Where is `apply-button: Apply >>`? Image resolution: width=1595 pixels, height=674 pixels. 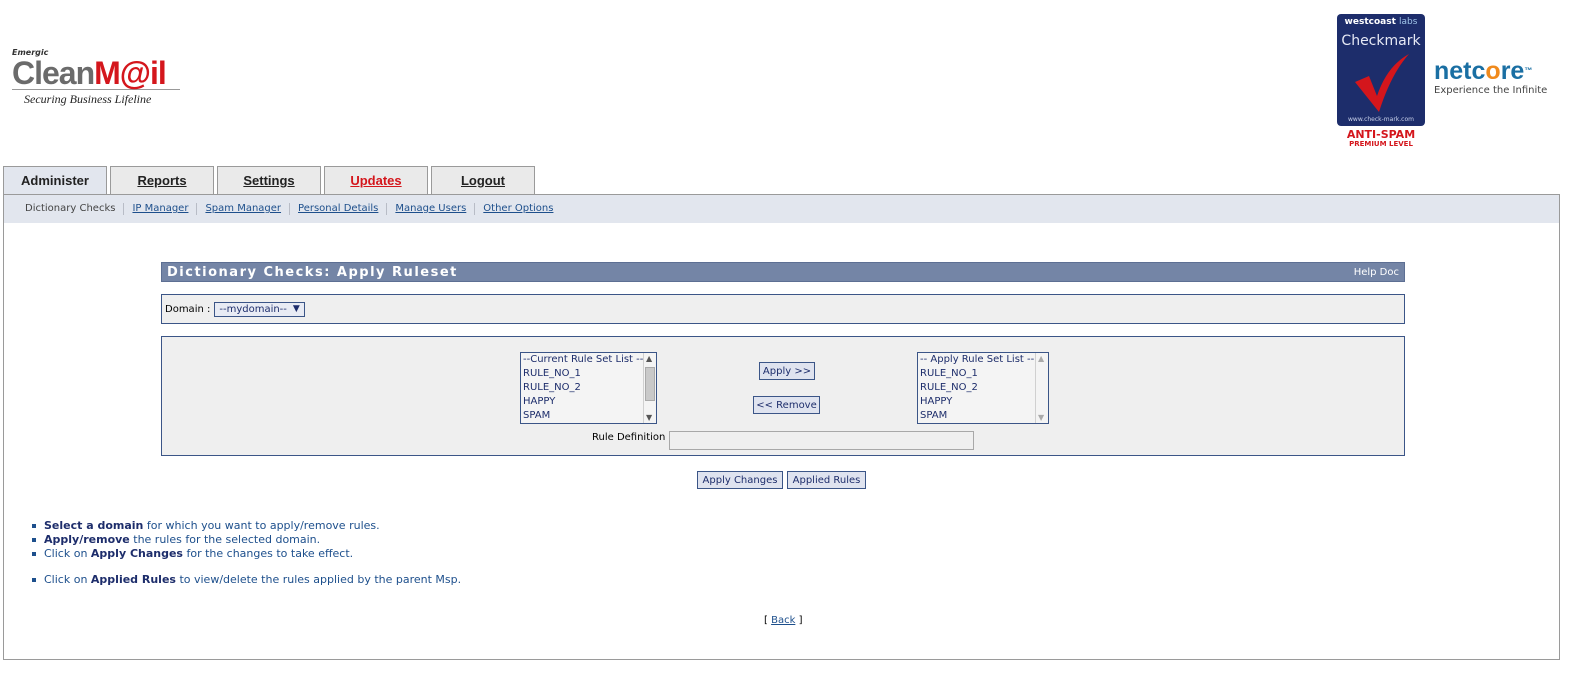 apply-button: Apply >> is located at coordinates (787, 371).